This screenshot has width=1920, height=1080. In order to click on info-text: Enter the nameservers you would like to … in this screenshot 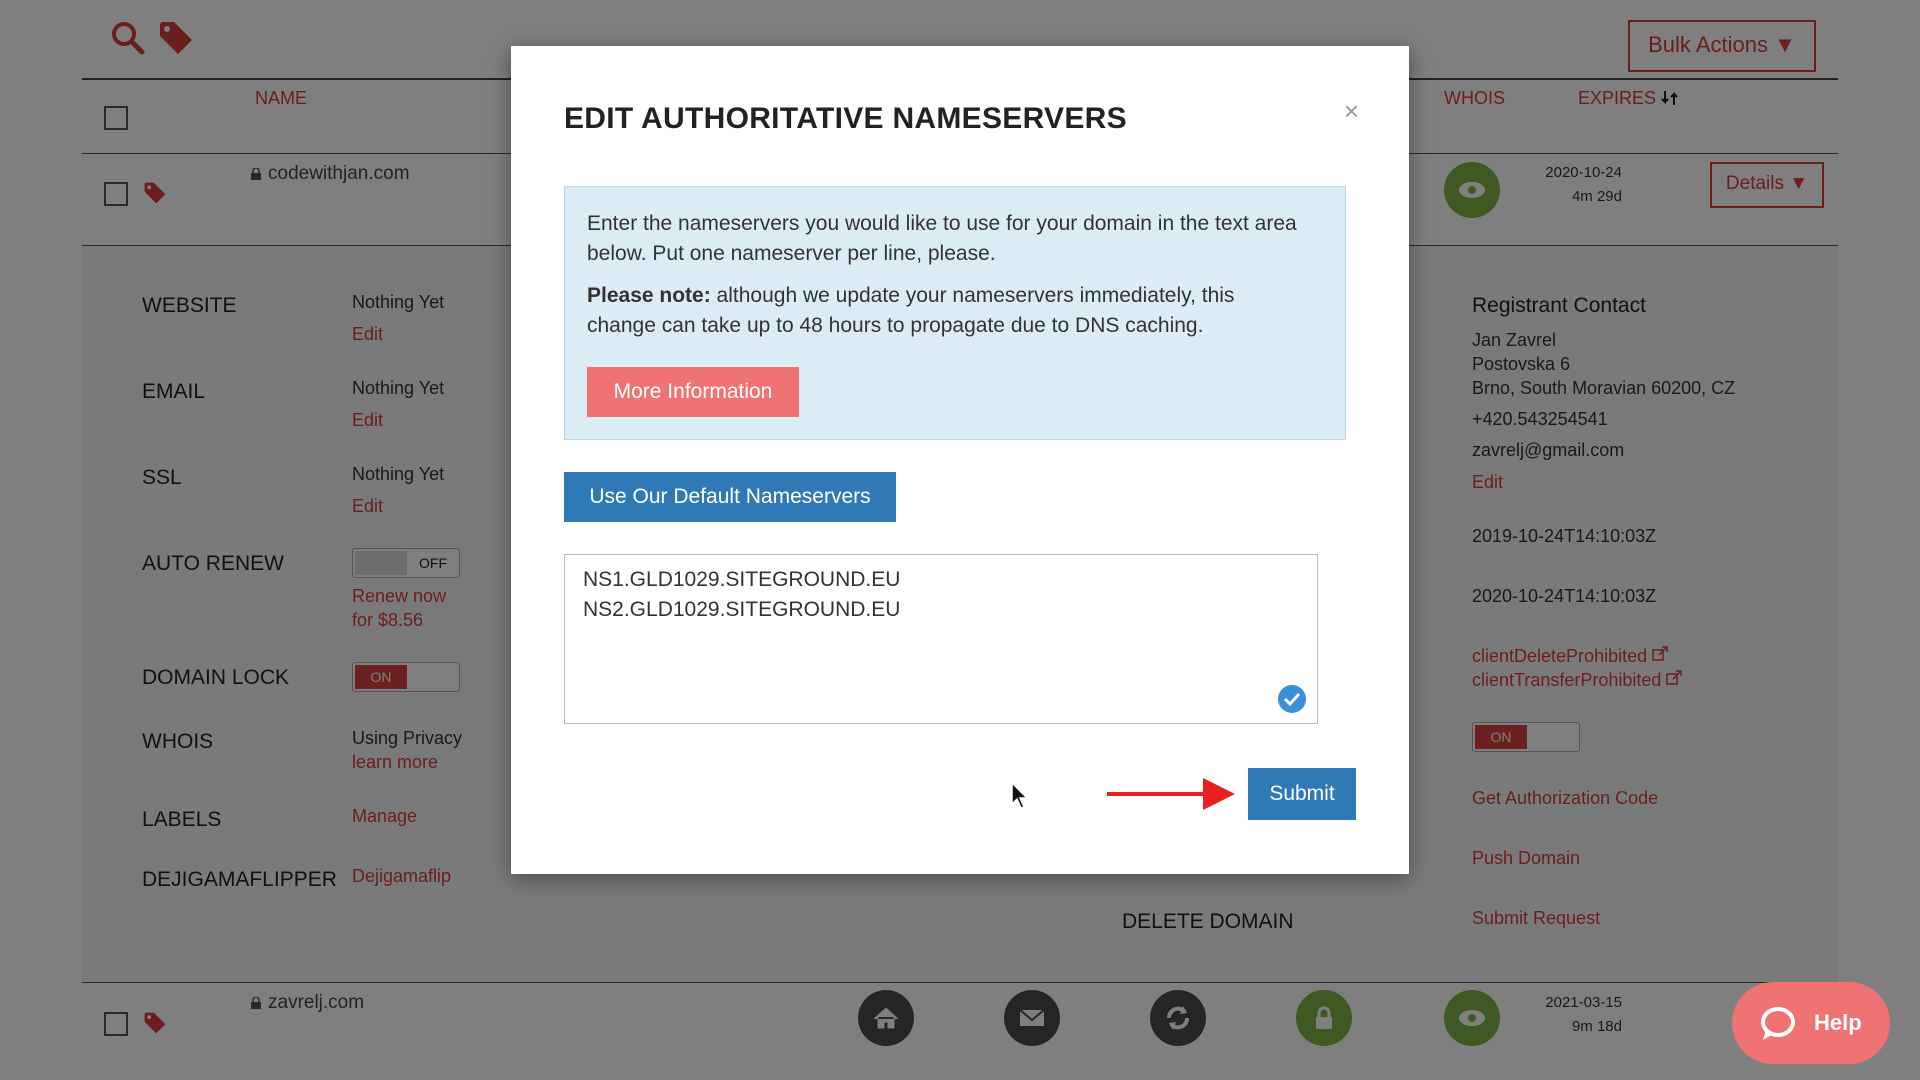, I will do `click(942, 238)`.